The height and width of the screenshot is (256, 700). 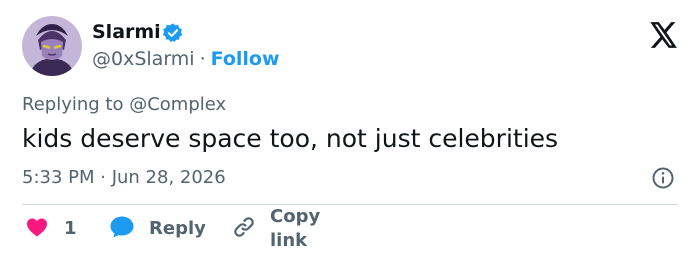 I want to click on reply-mention-link: @Complex, so click(x=177, y=104).